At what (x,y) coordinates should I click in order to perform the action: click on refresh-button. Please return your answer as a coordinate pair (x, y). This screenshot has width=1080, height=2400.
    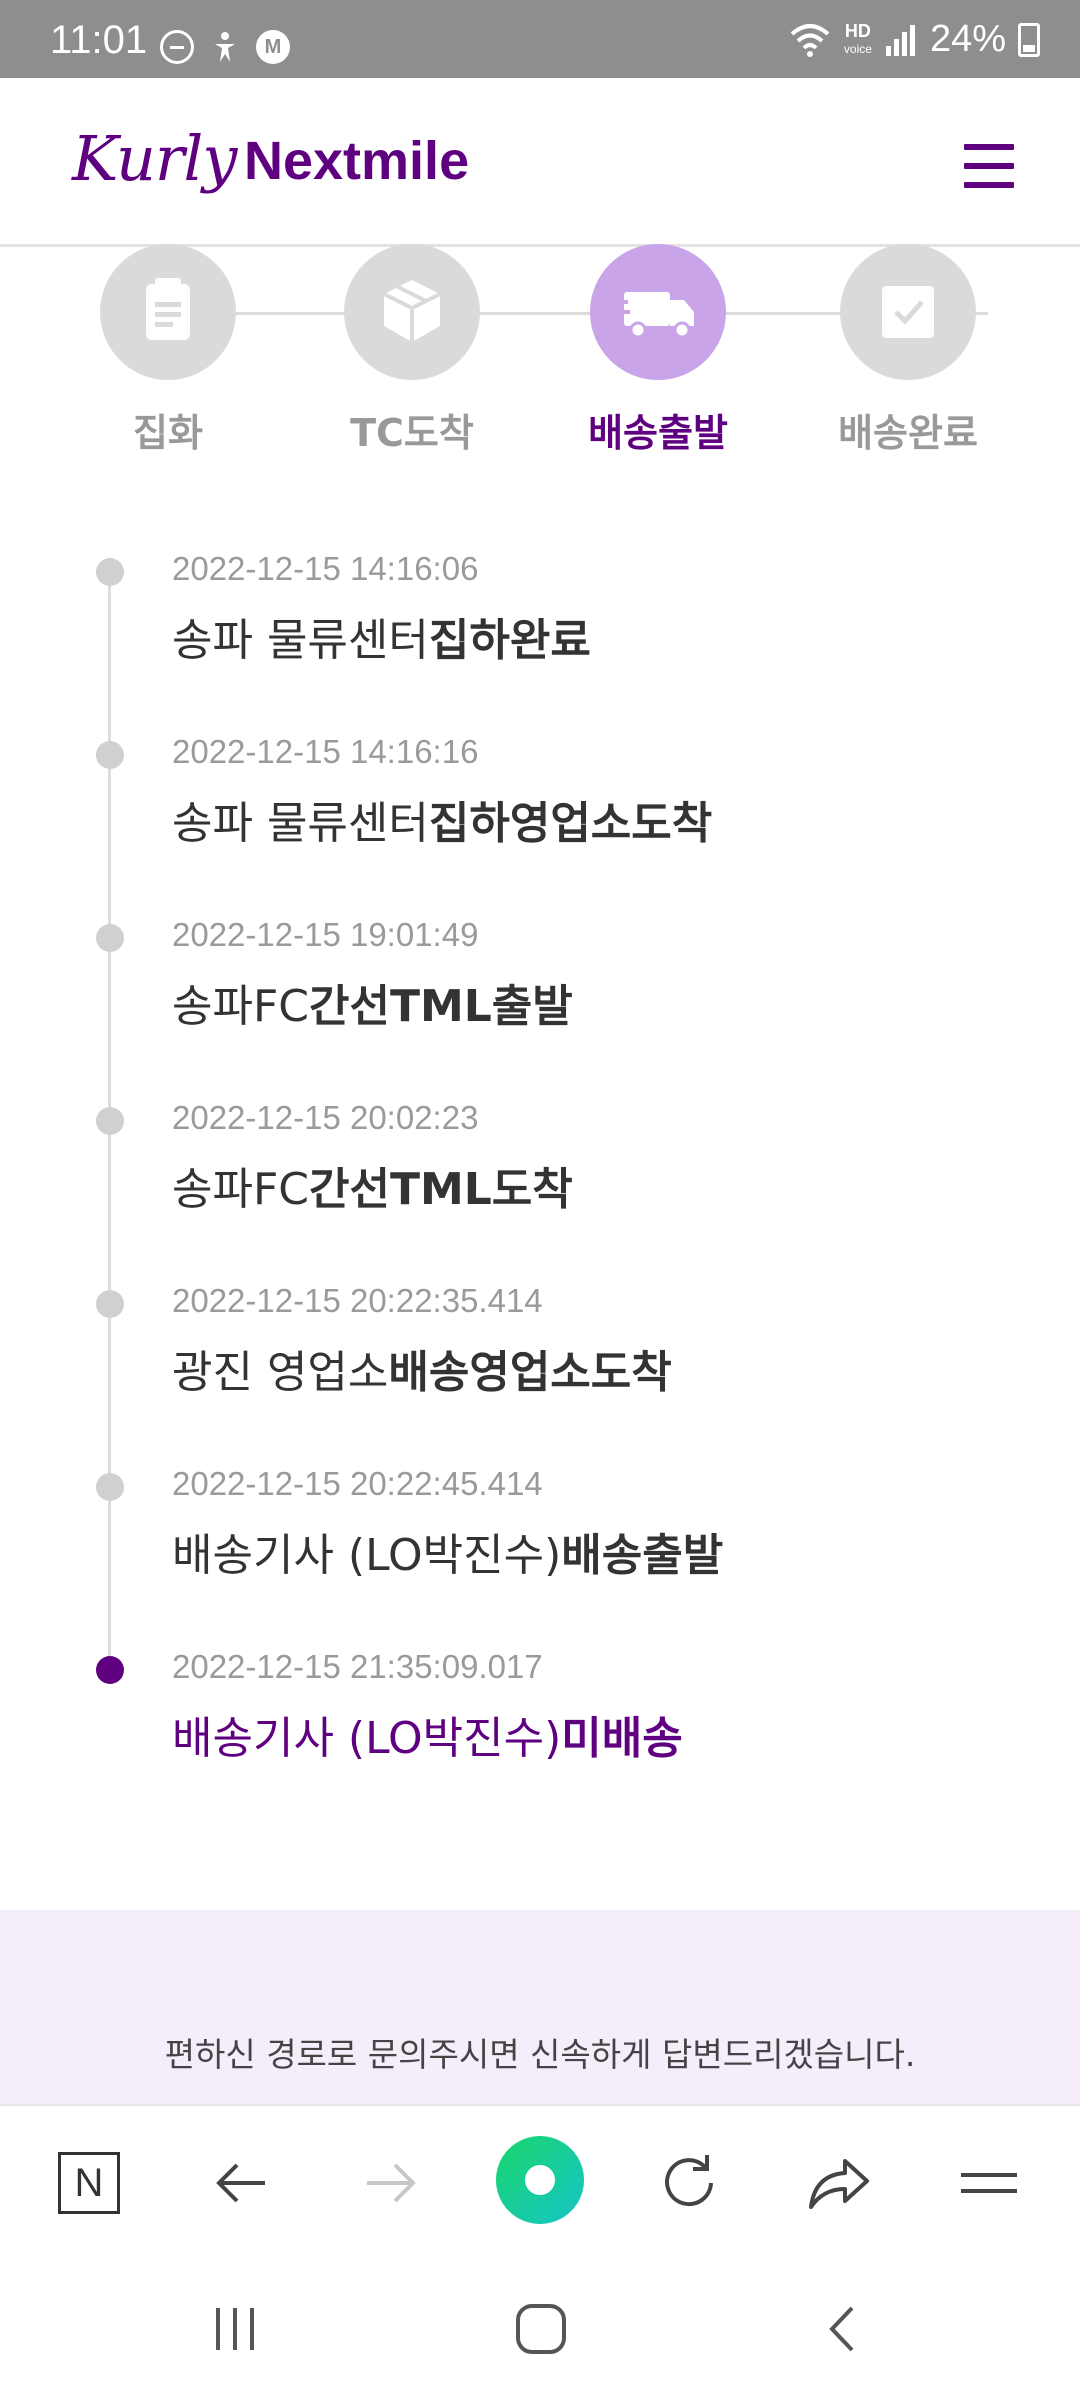
    Looking at the image, I should click on (689, 2183).